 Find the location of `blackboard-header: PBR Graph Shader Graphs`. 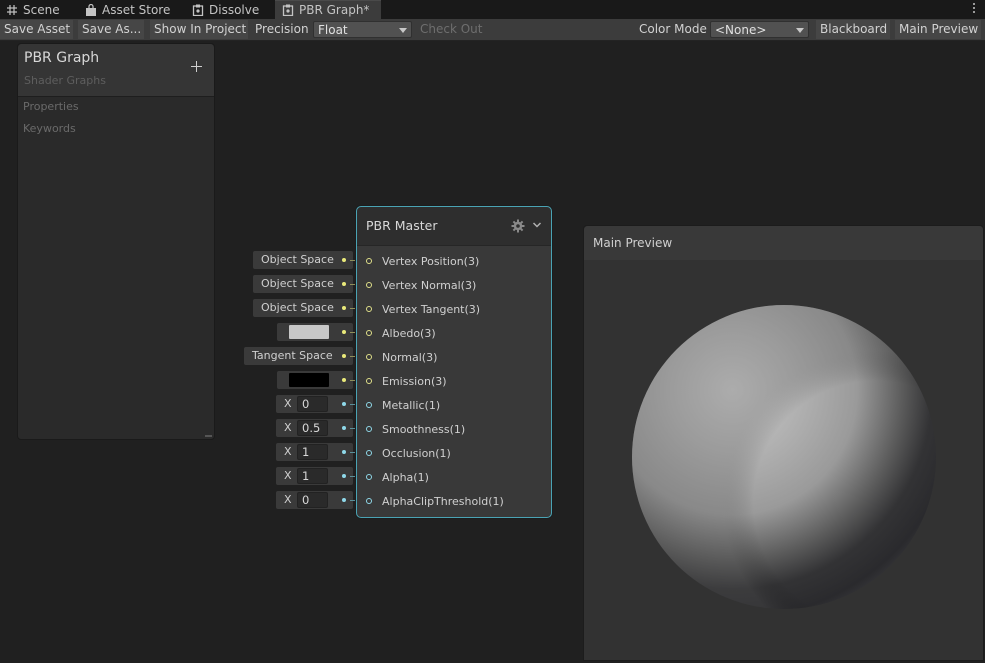

blackboard-header: PBR Graph Shader Graphs is located at coordinates (116, 70).